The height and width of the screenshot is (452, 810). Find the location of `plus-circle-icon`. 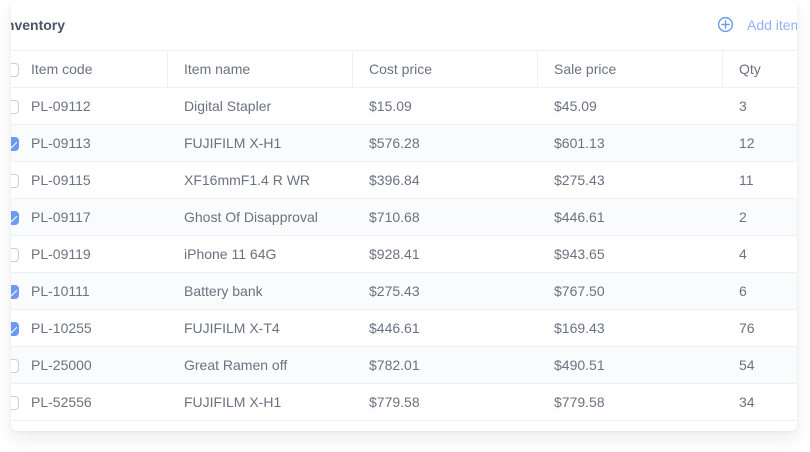

plus-circle-icon is located at coordinates (725, 24).